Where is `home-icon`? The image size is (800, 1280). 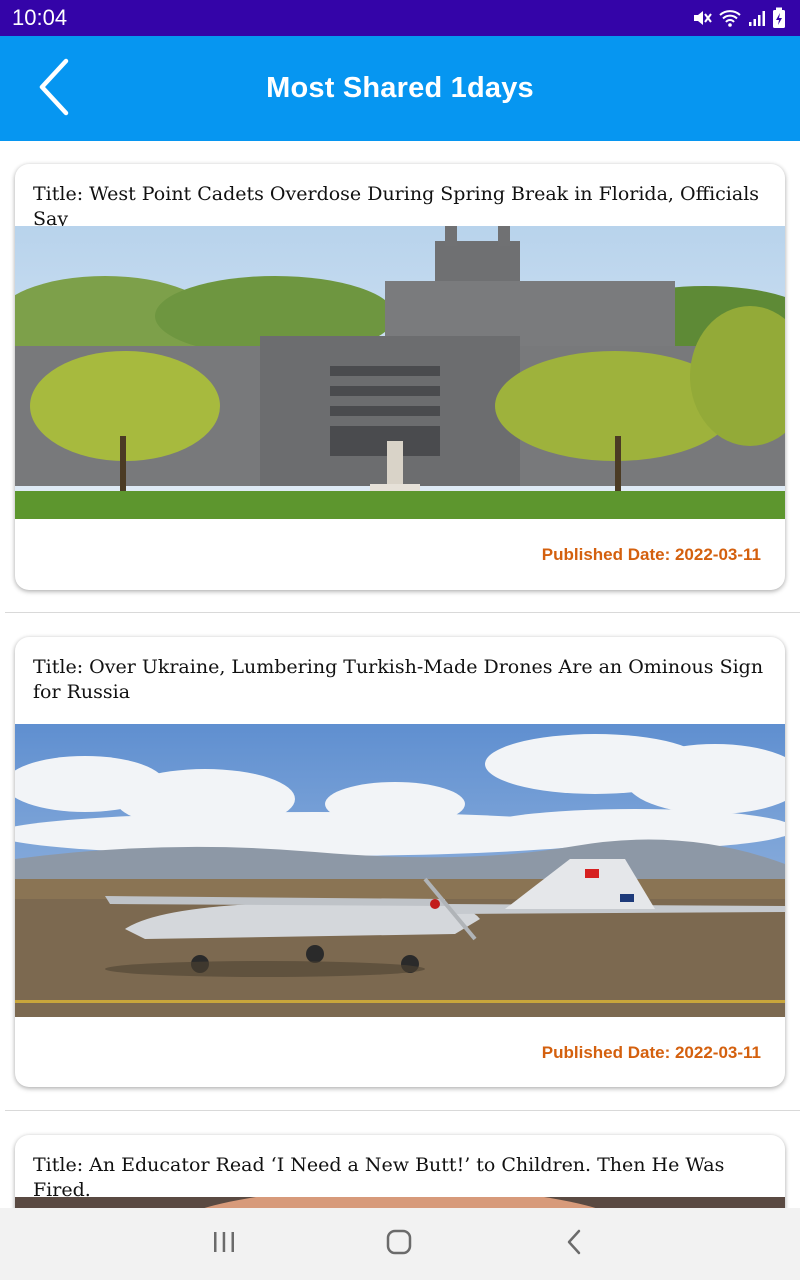
home-icon is located at coordinates (399, 1244).